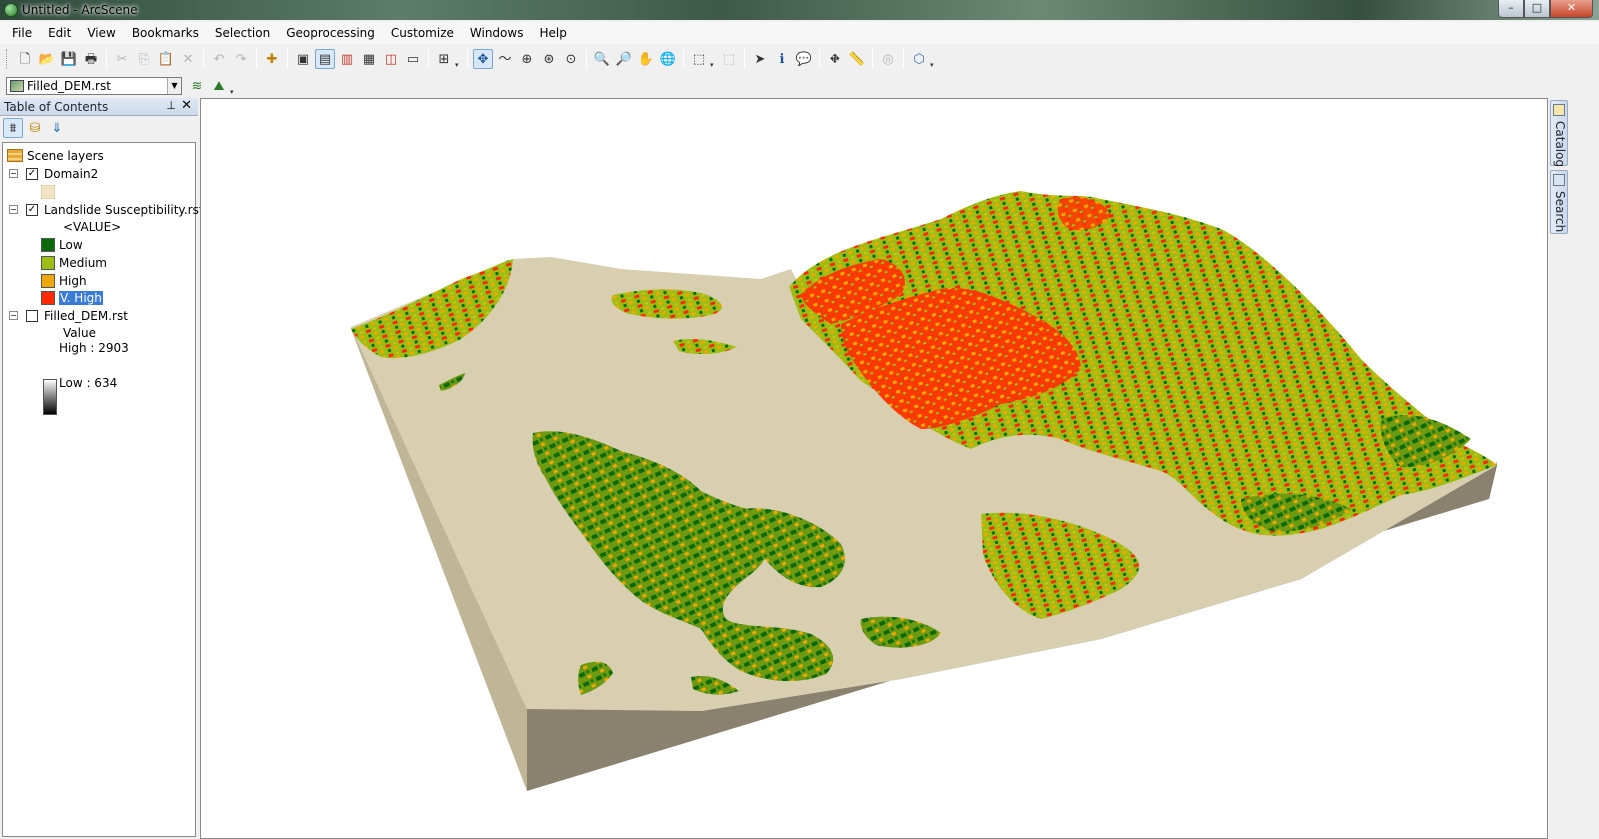 The width and height of the screenshot is (1599, 839). Describe the element at coordinates (1560, 144) in the screenshot. I see `catalog-tab-label: Catalog` at that location.